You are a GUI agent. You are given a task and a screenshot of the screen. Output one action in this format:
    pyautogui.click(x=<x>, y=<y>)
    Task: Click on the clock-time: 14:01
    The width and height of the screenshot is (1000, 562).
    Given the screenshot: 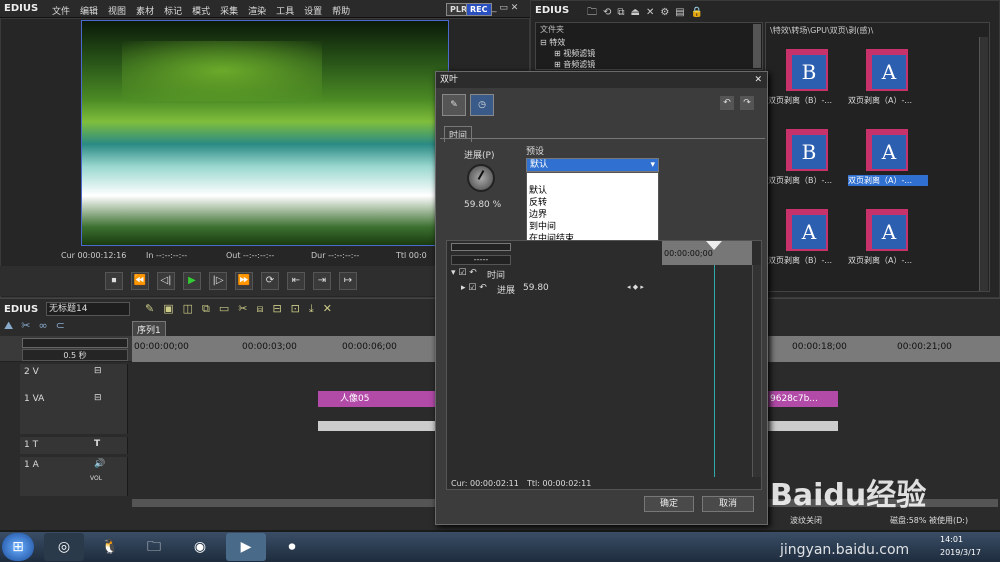 What is the action you would take?
    pyautogui.click(x=951, y=539)
    